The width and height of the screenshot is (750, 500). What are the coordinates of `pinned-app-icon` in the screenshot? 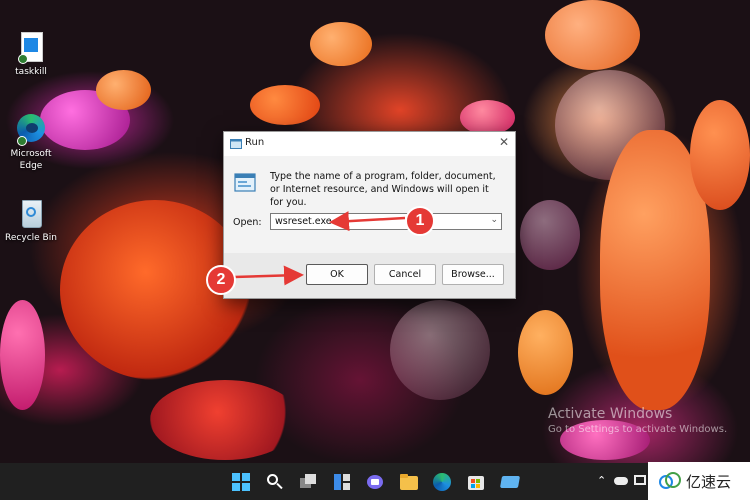 It's located at (510, 482).